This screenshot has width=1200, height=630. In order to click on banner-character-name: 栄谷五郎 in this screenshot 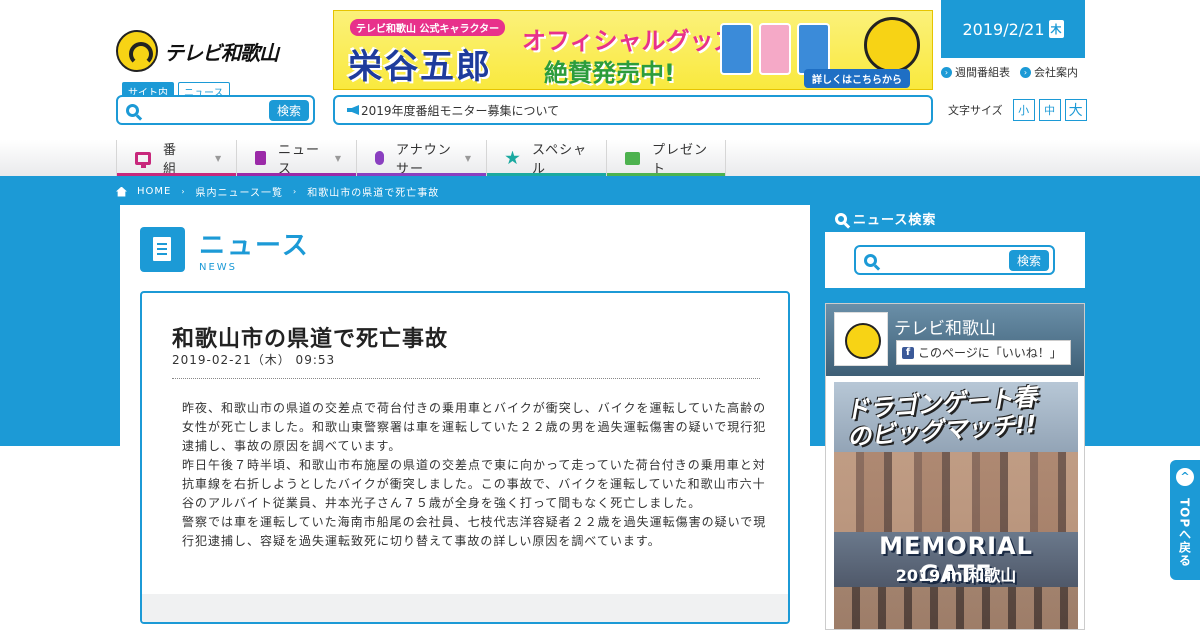, I will do `click(420, 67)`.